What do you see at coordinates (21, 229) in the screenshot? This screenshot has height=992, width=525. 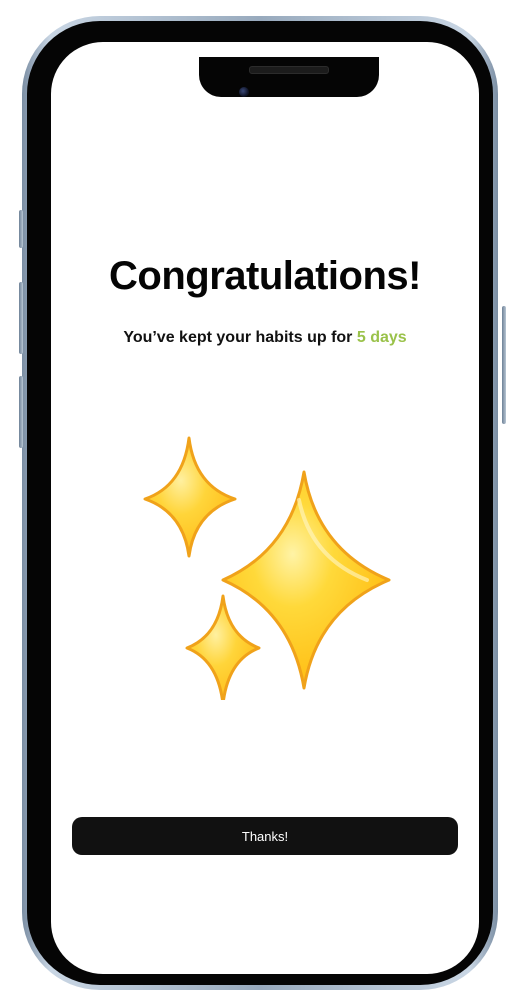 I see `silent-switch` at bounding box center [21, 229].